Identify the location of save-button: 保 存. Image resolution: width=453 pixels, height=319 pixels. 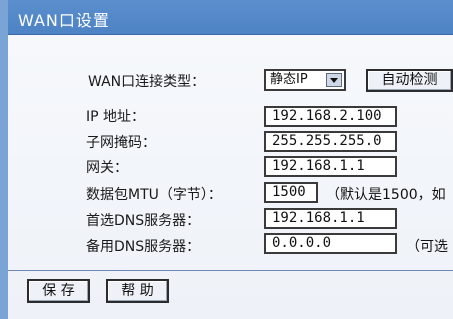
(58, 291).